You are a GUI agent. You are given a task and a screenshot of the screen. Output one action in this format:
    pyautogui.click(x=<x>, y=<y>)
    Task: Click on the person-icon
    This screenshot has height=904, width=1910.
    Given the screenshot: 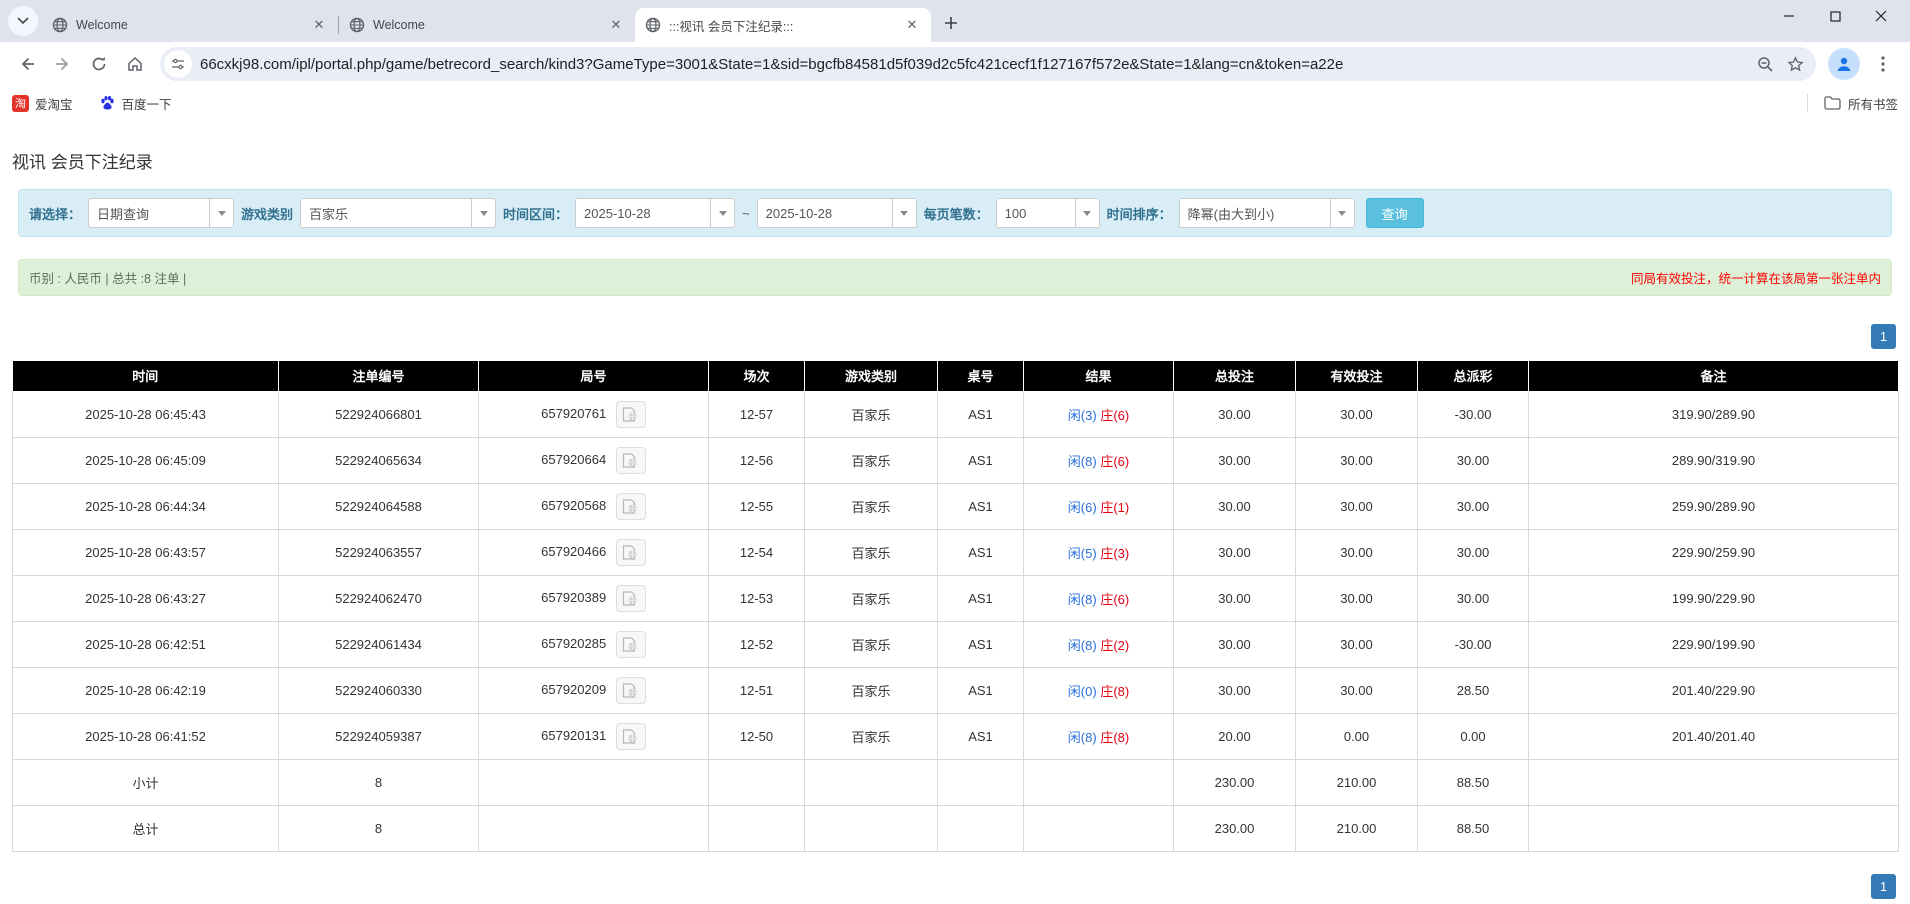 What is the action you would take?
    pyautogui.click(x=1844, y=64)
    